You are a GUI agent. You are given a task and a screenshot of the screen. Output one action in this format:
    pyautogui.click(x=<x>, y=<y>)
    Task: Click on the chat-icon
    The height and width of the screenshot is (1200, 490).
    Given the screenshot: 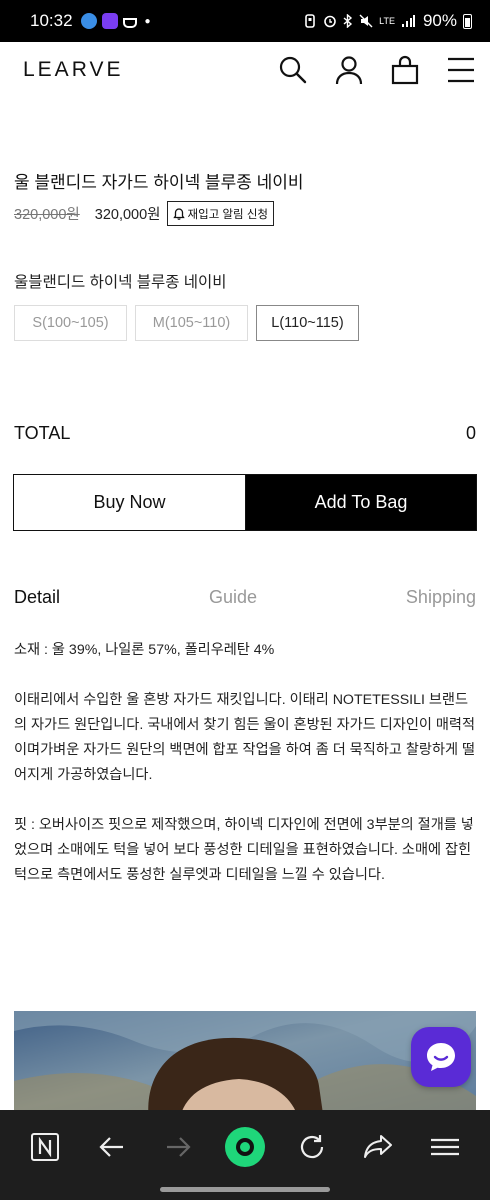 What is the action you would take?
    pyautogui.click(x=441, y=1057)
    